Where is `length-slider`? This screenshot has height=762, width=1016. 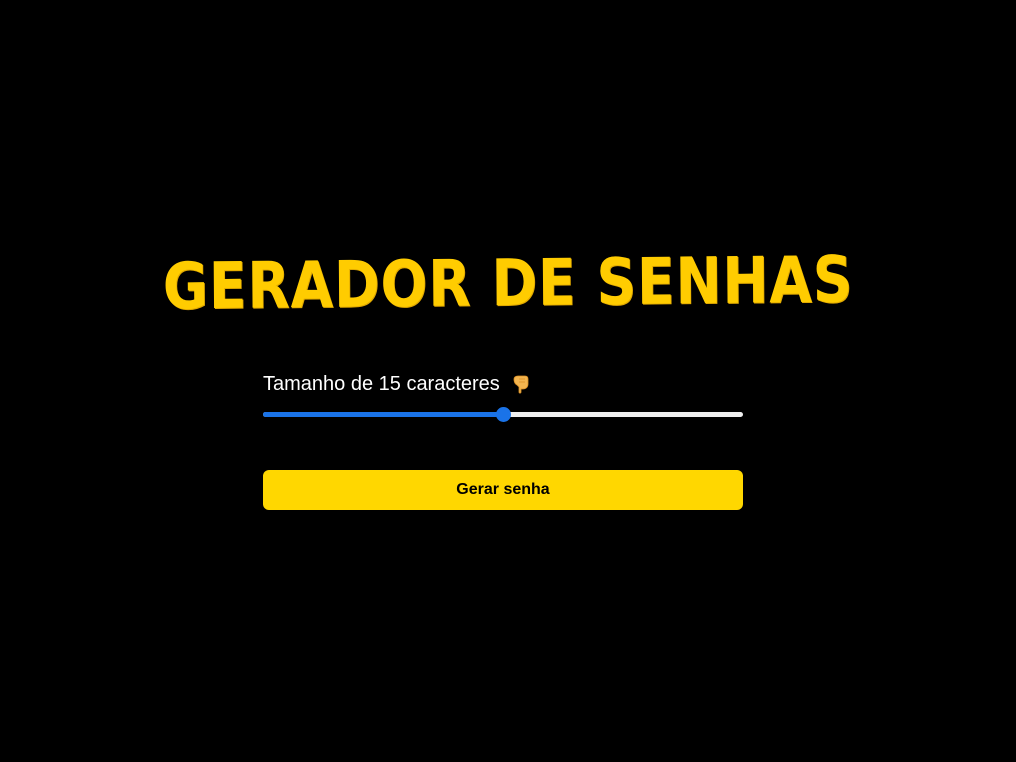 length-slider is located at coordinates (503, 414).